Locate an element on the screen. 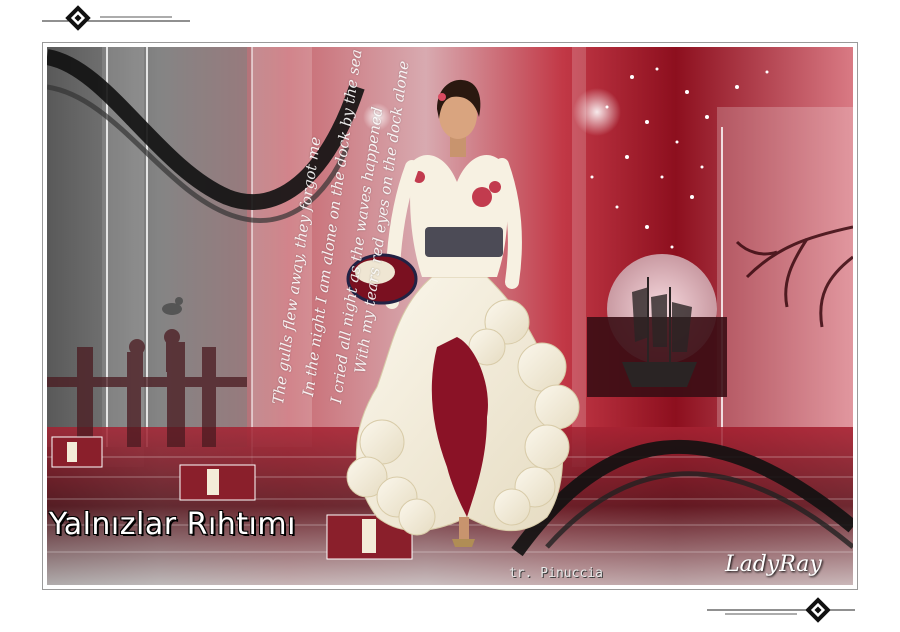 This screenshot has width=900, height=632. artwork-title: Yalnızlar Rıhtımı is located at coordinates (172, 524).